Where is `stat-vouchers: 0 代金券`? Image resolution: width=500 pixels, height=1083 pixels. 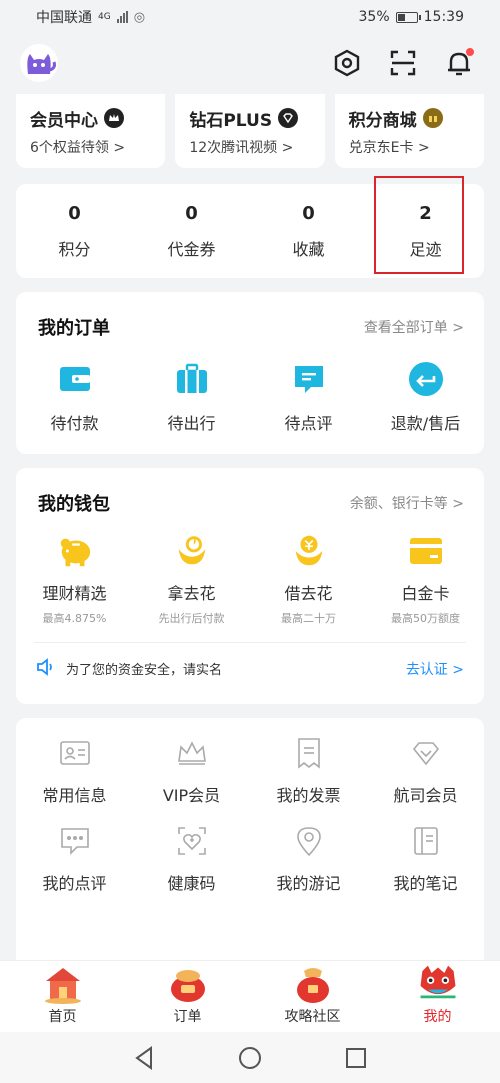 stat-vouchers: 0 代金券 is located at coordinates (191, 231).